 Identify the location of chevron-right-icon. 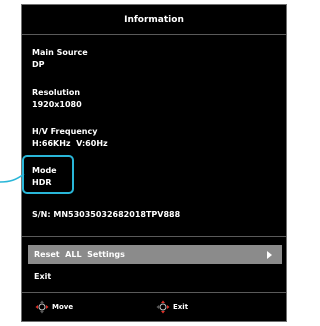
(269, 255).